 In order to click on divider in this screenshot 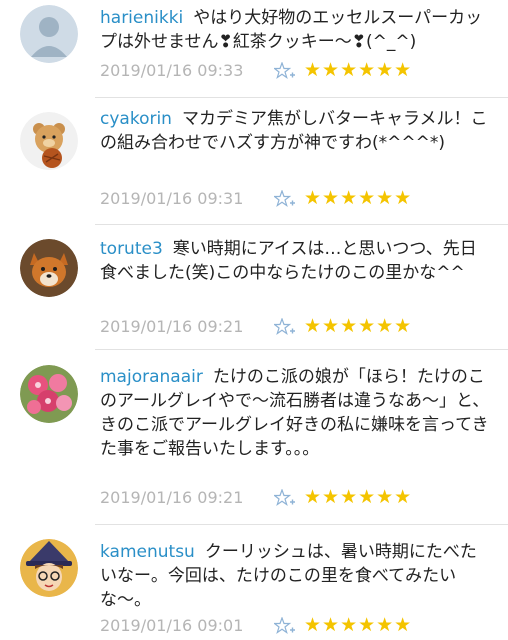, I will do `click(301, 97)`.